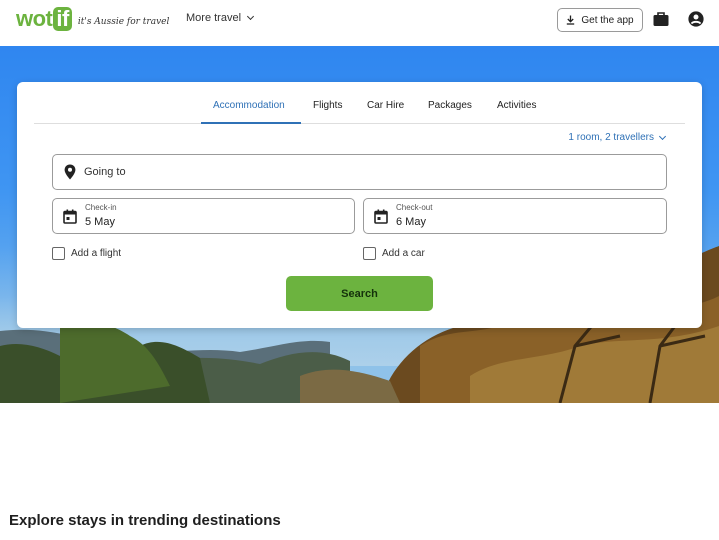  I want to click on tab-activities: Activities, so click(516, 105).